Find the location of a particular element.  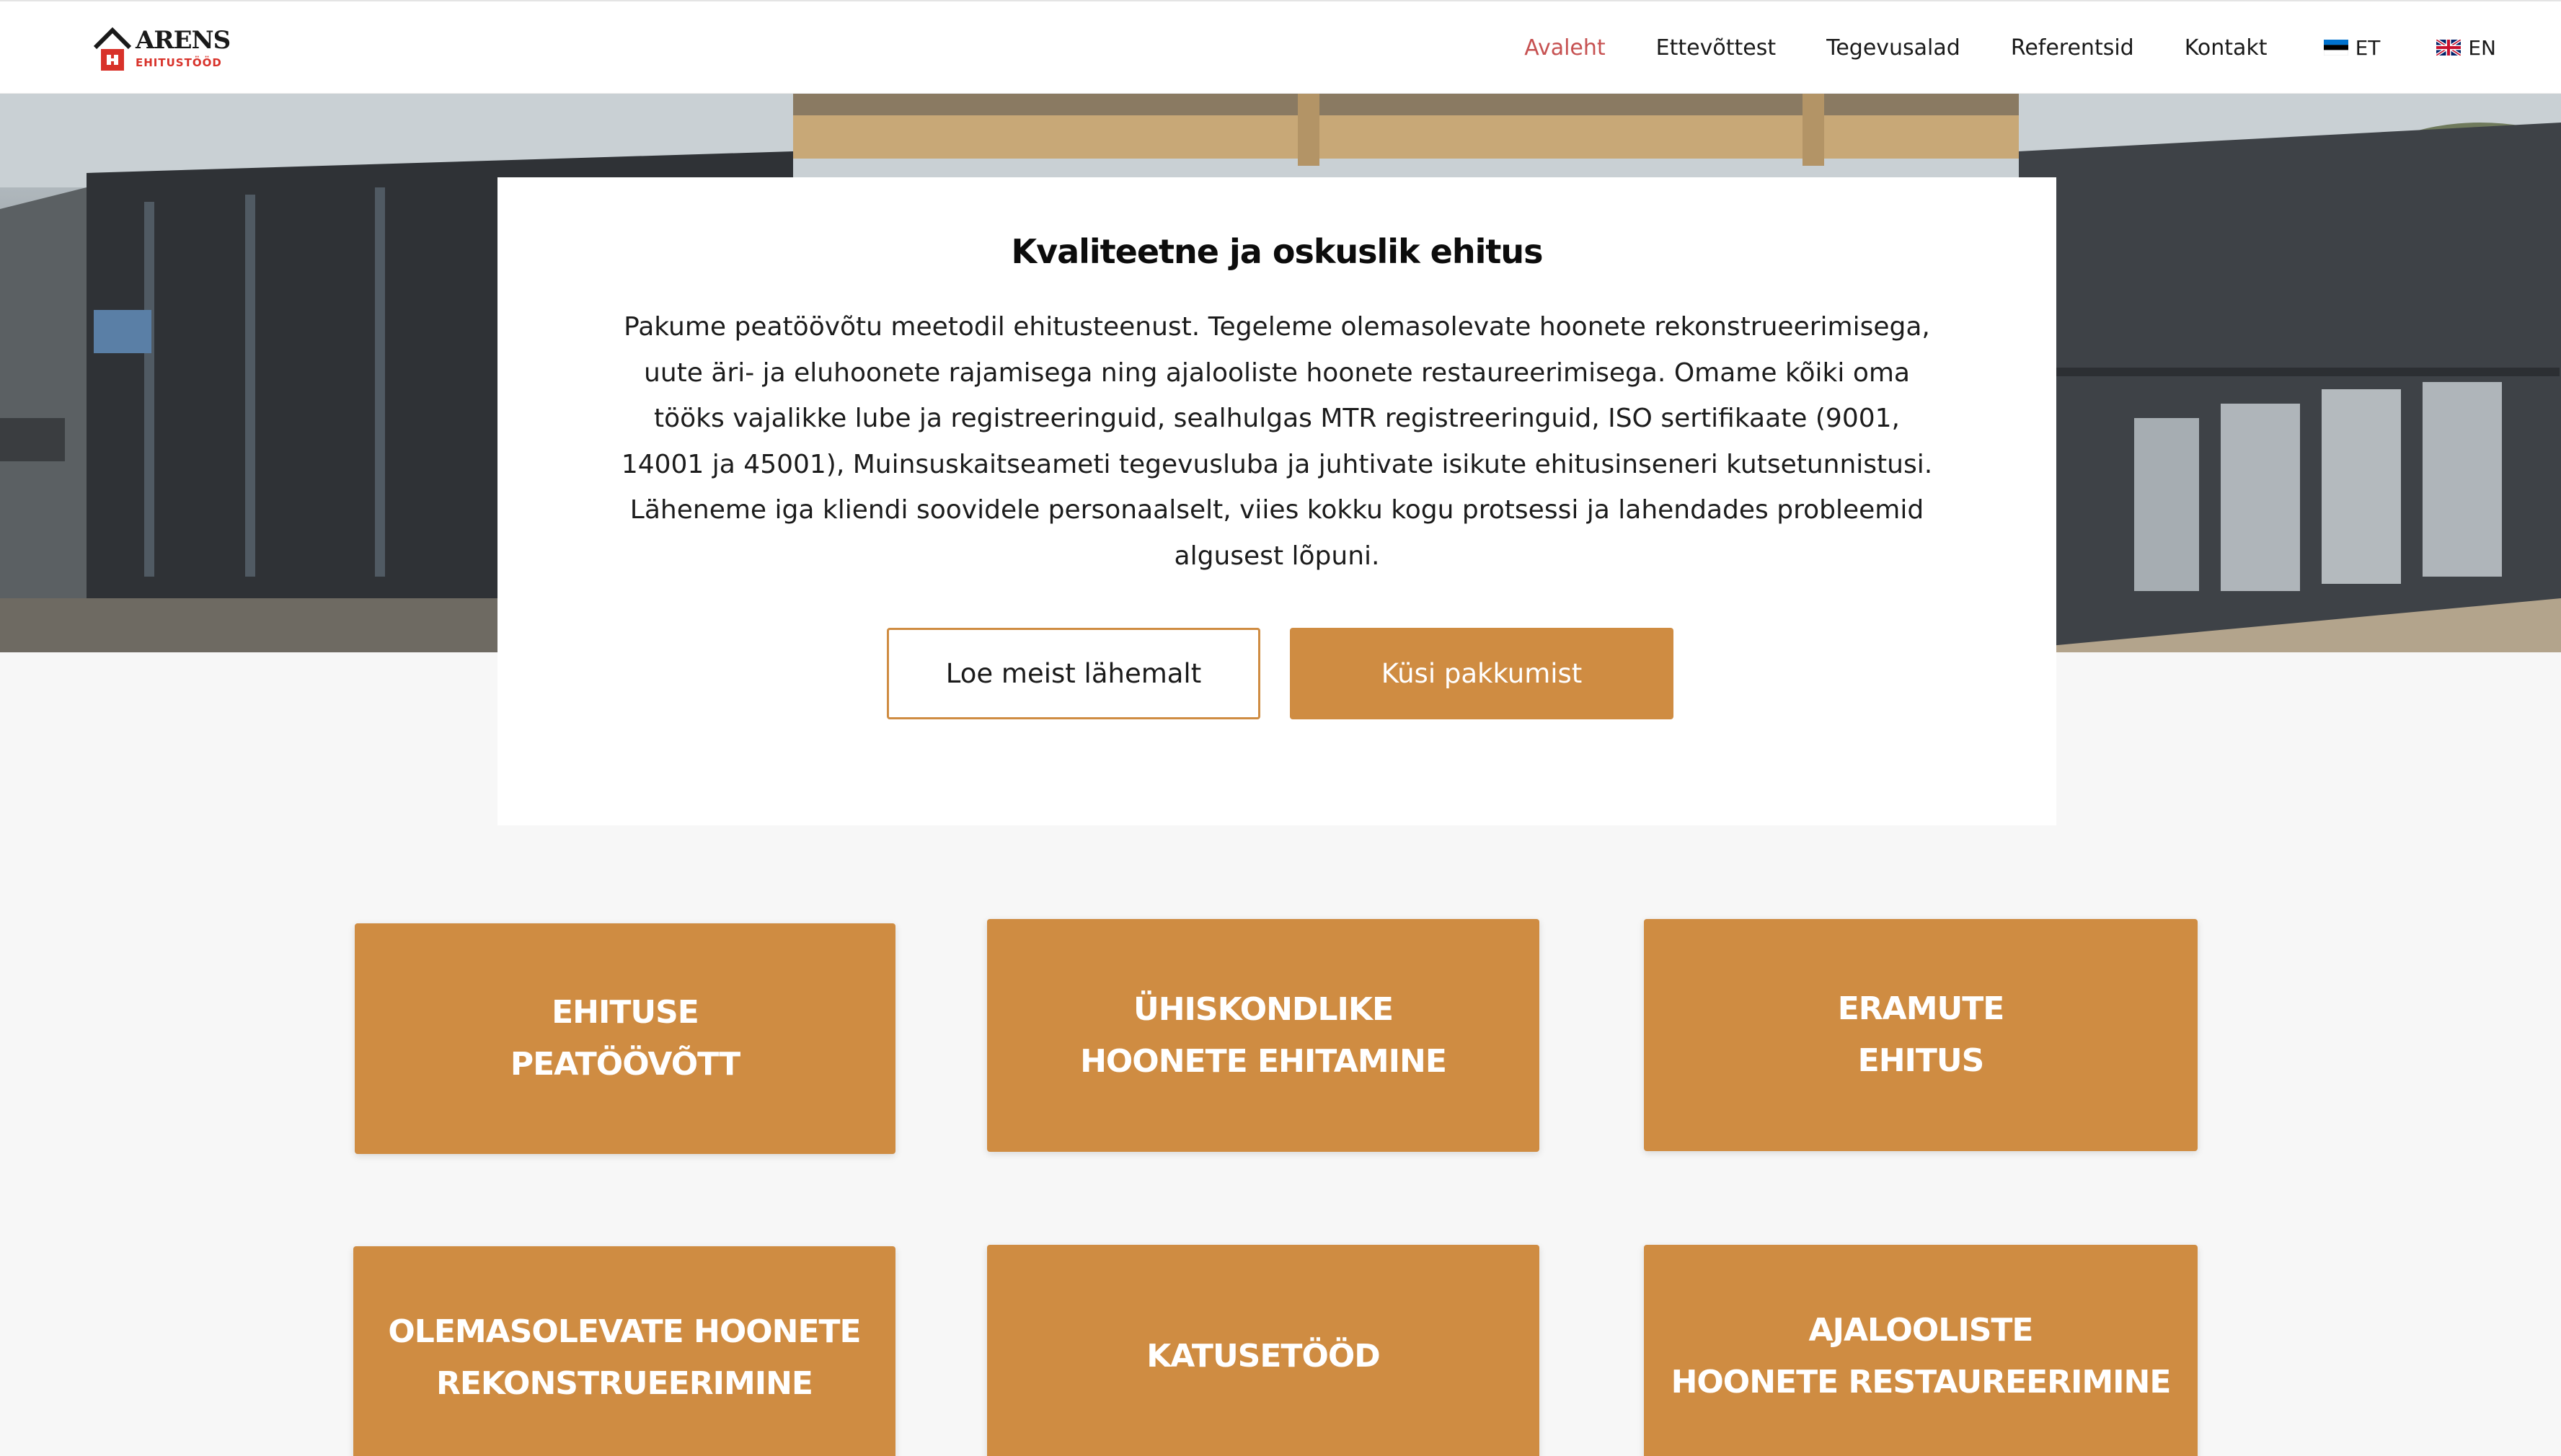

service-tile-roofing: KATUSETÖÖD is located at coordinates (1263, 1350).